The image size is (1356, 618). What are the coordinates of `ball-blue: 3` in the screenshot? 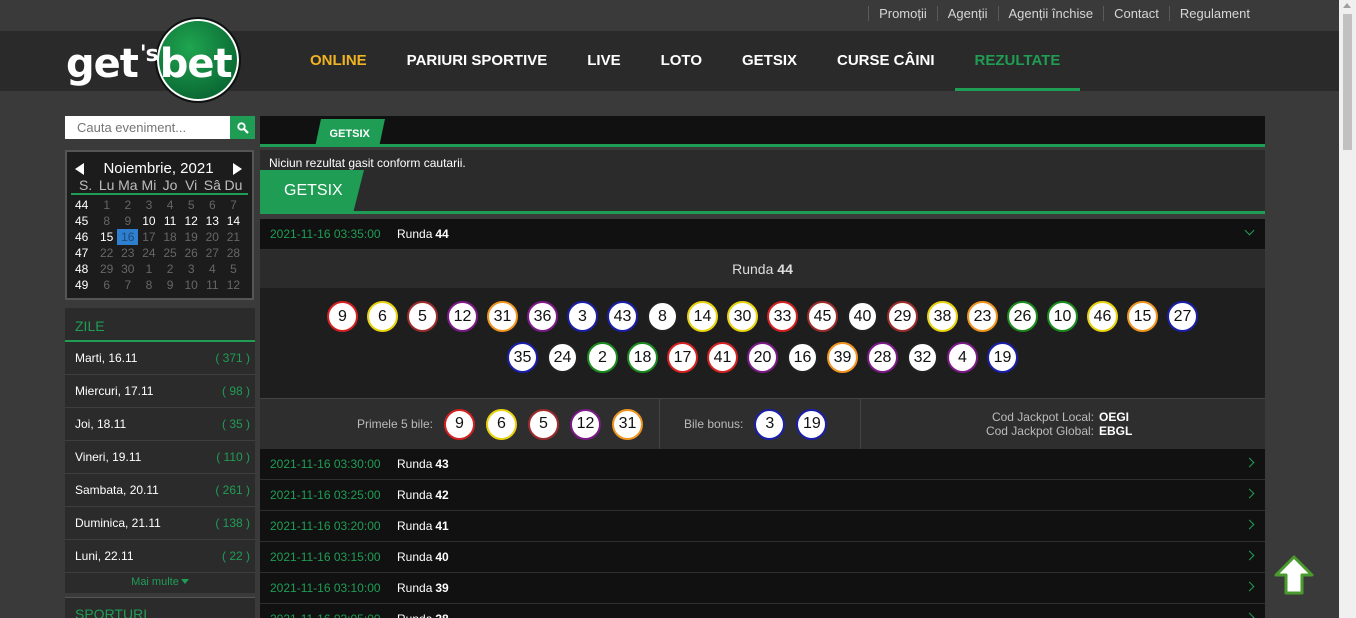 It's located at (770, 424).